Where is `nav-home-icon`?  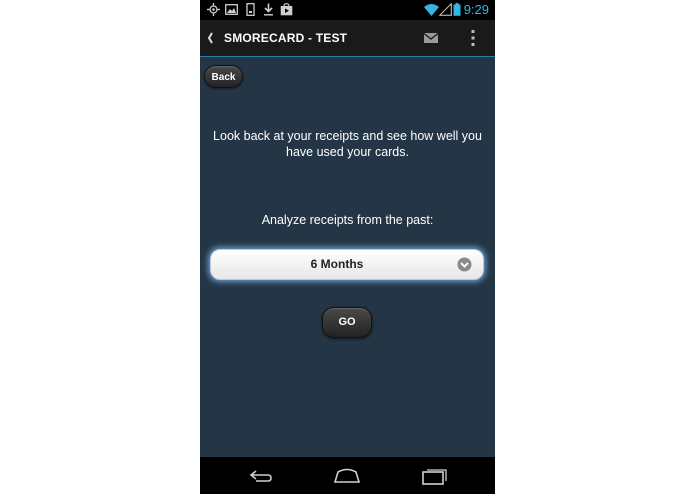
nav-home-icon is located at coordinates (347, 476).